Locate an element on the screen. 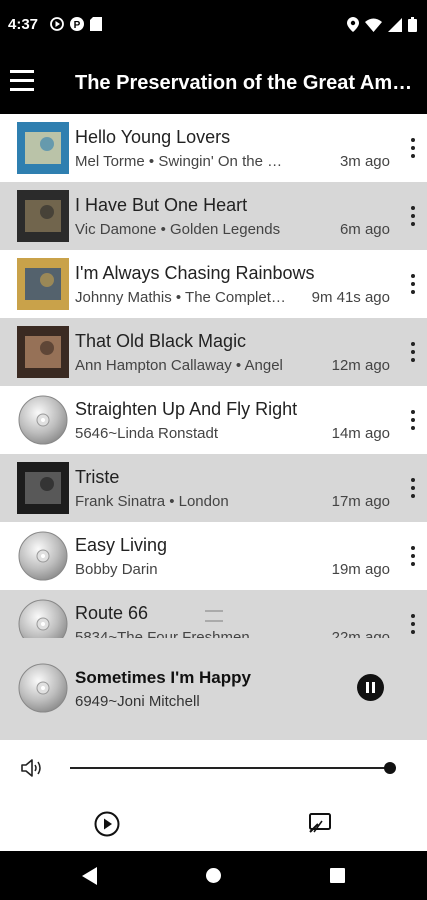  song-title: Triste is located at coordinates (97, 477).